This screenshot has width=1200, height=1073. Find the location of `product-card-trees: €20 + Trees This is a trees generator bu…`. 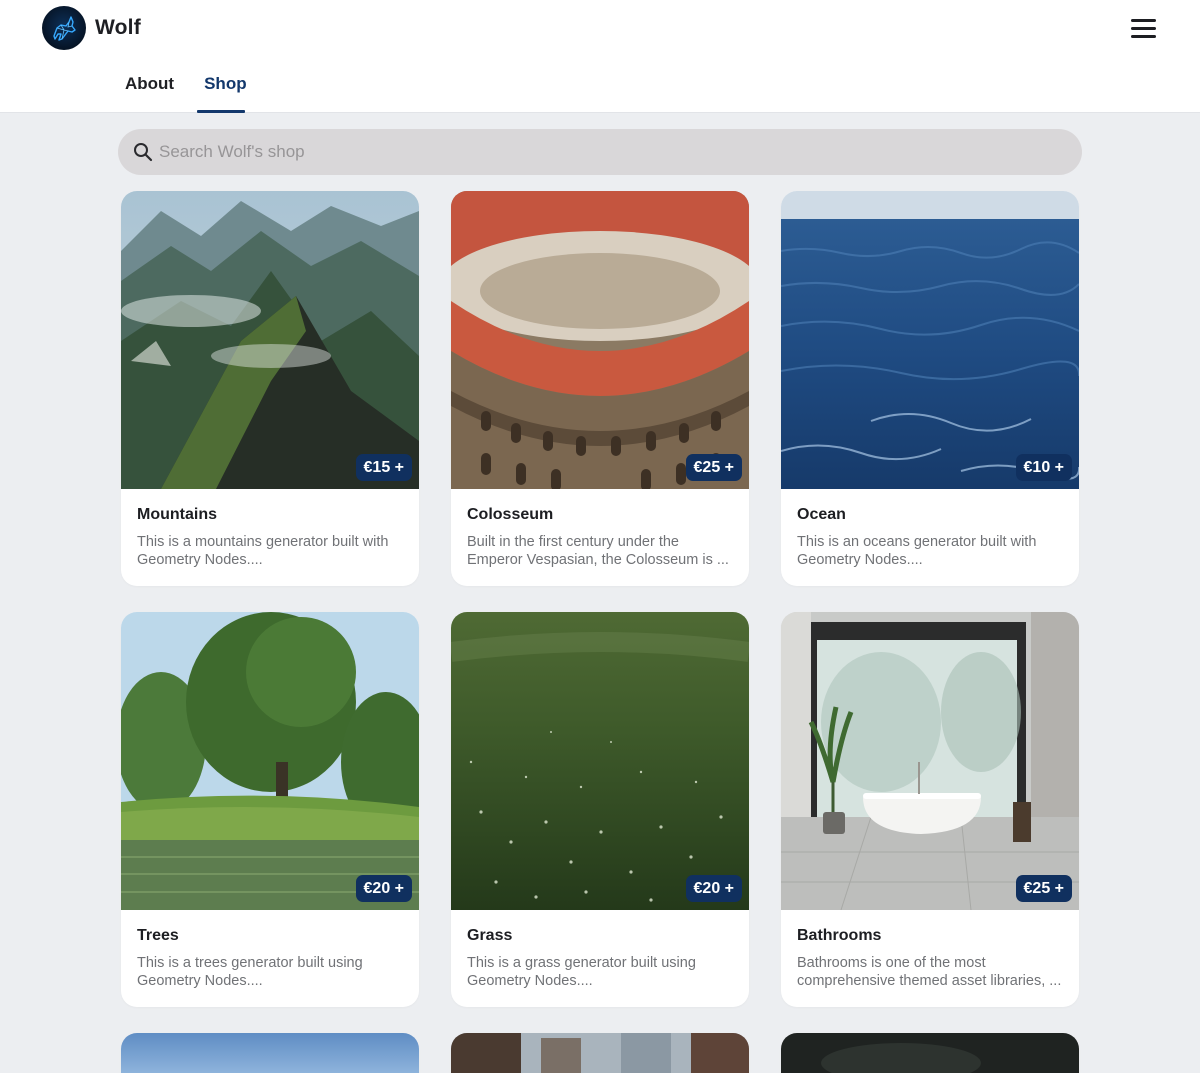

product-card-trees: €20 + Trees This is a trees generator bu… is located at coordinates (270, 809).